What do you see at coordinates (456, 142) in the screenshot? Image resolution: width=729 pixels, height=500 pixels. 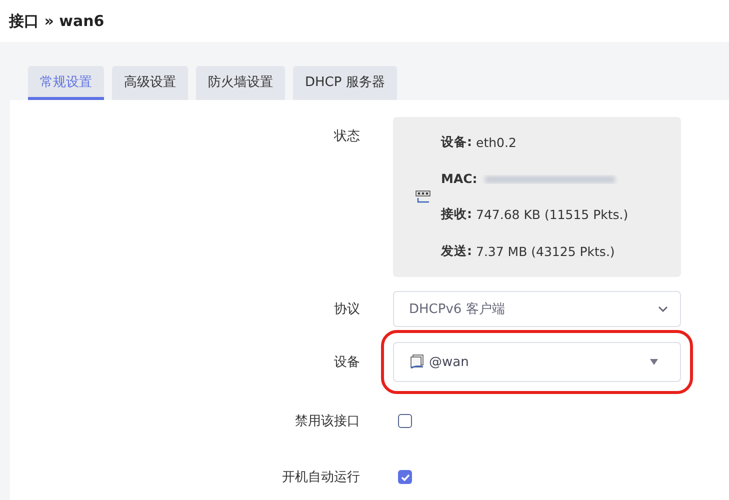 I see `status-key: 设备:` at bounding box center [456, 142].